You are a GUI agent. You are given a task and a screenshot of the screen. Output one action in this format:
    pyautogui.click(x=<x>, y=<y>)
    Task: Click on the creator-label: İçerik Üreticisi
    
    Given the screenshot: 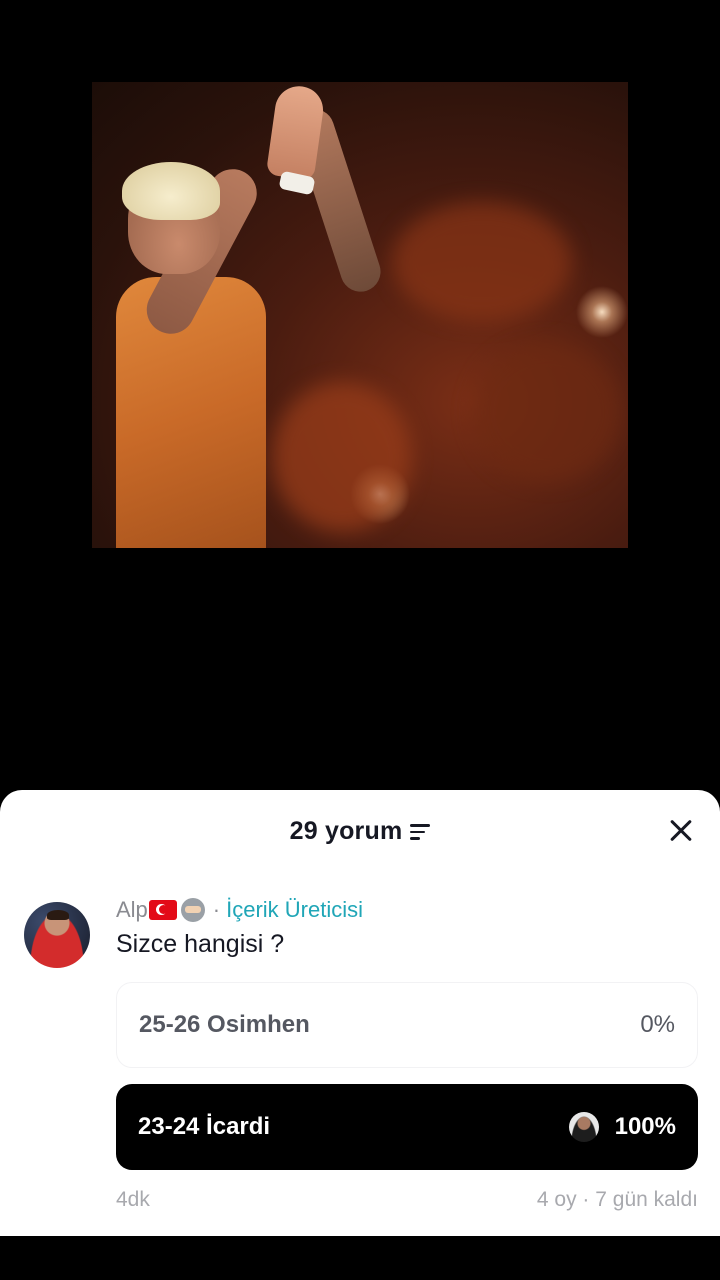 What is the action you would take?
    pyautogui.click(x=295, y=909)
    